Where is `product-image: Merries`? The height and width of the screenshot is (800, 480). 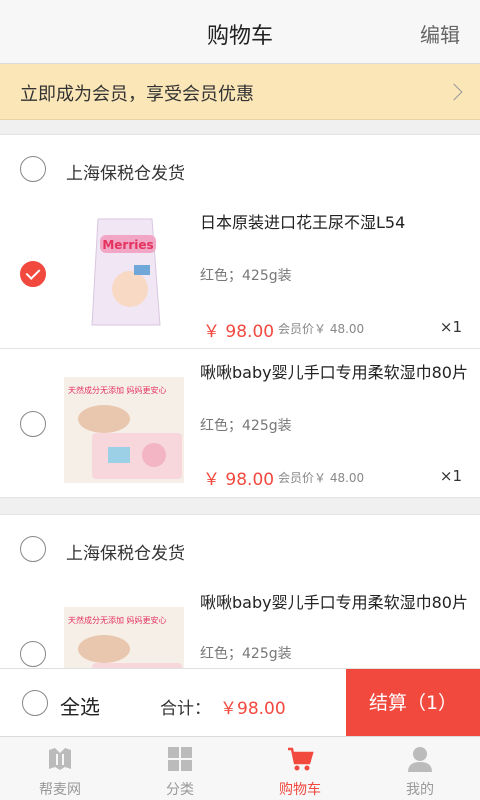
product-image: Merries is located at coordinates (124, 273).